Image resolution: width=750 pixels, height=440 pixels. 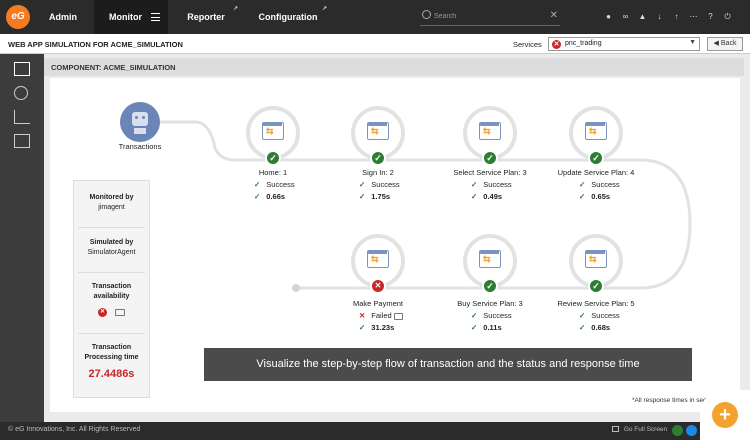 What do you see at coordinates (140, 131) in the screenshot?
I see `robot-body` at bounding box center [140, 131].